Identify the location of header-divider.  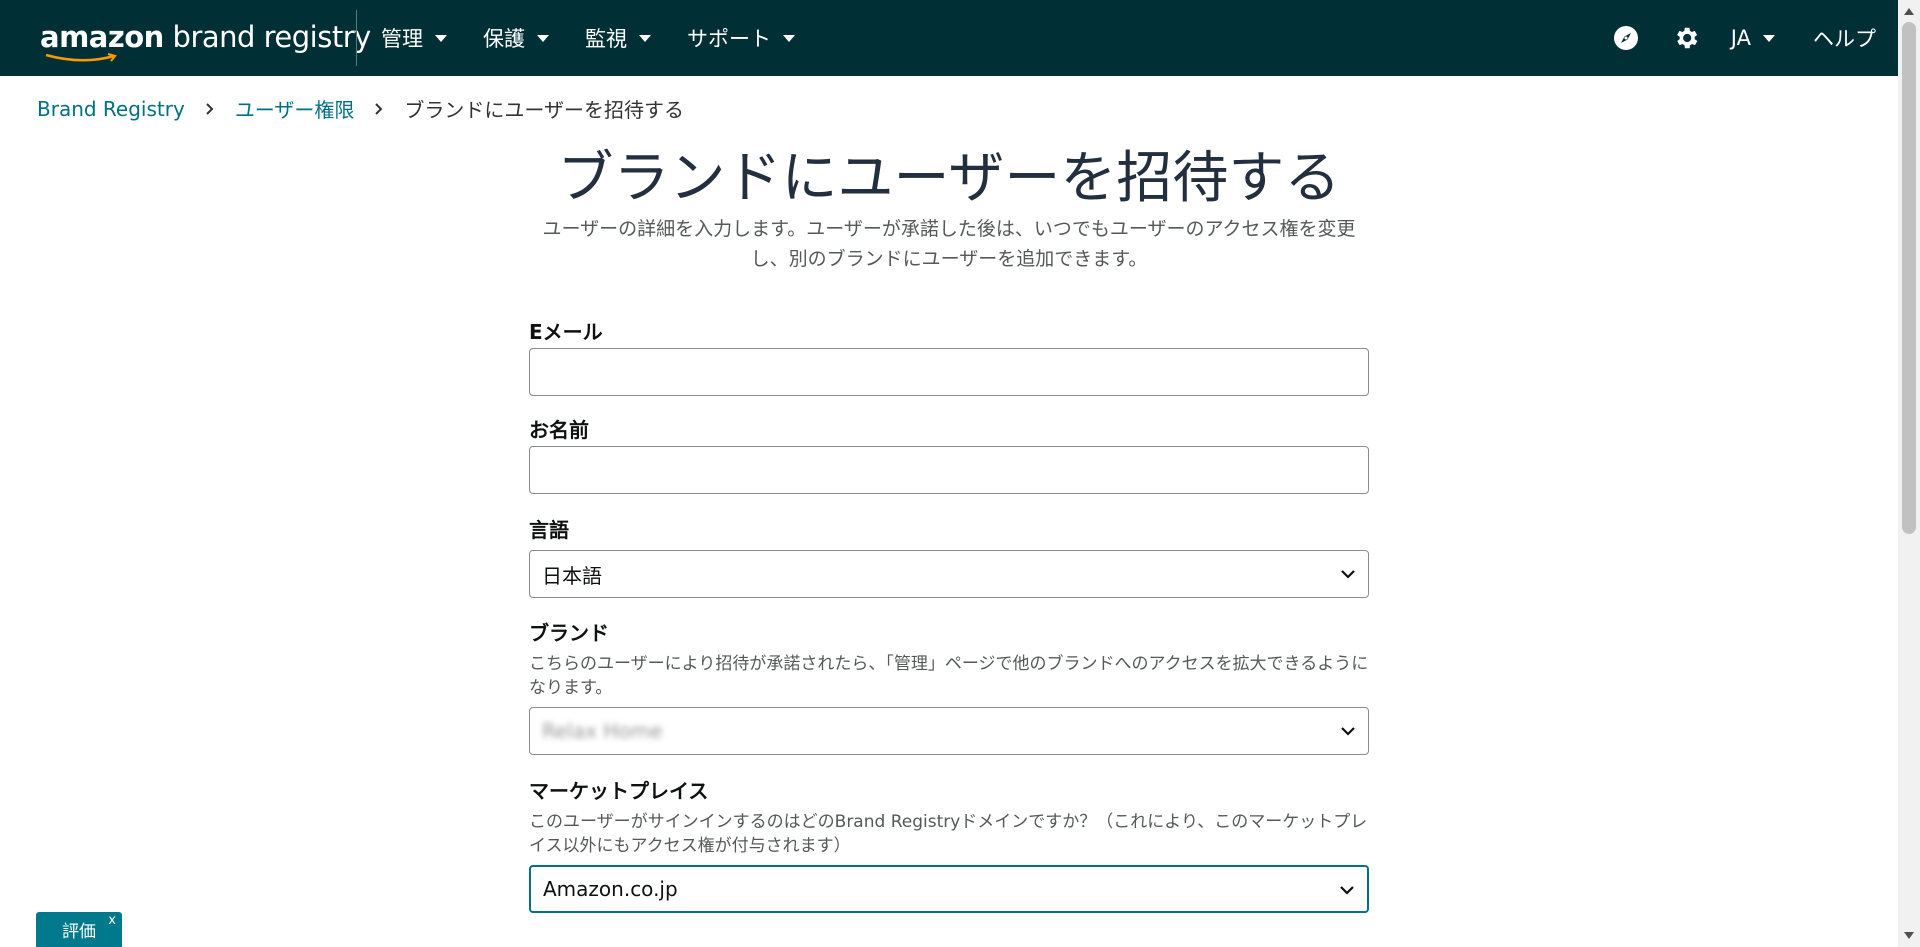
(356, 38).